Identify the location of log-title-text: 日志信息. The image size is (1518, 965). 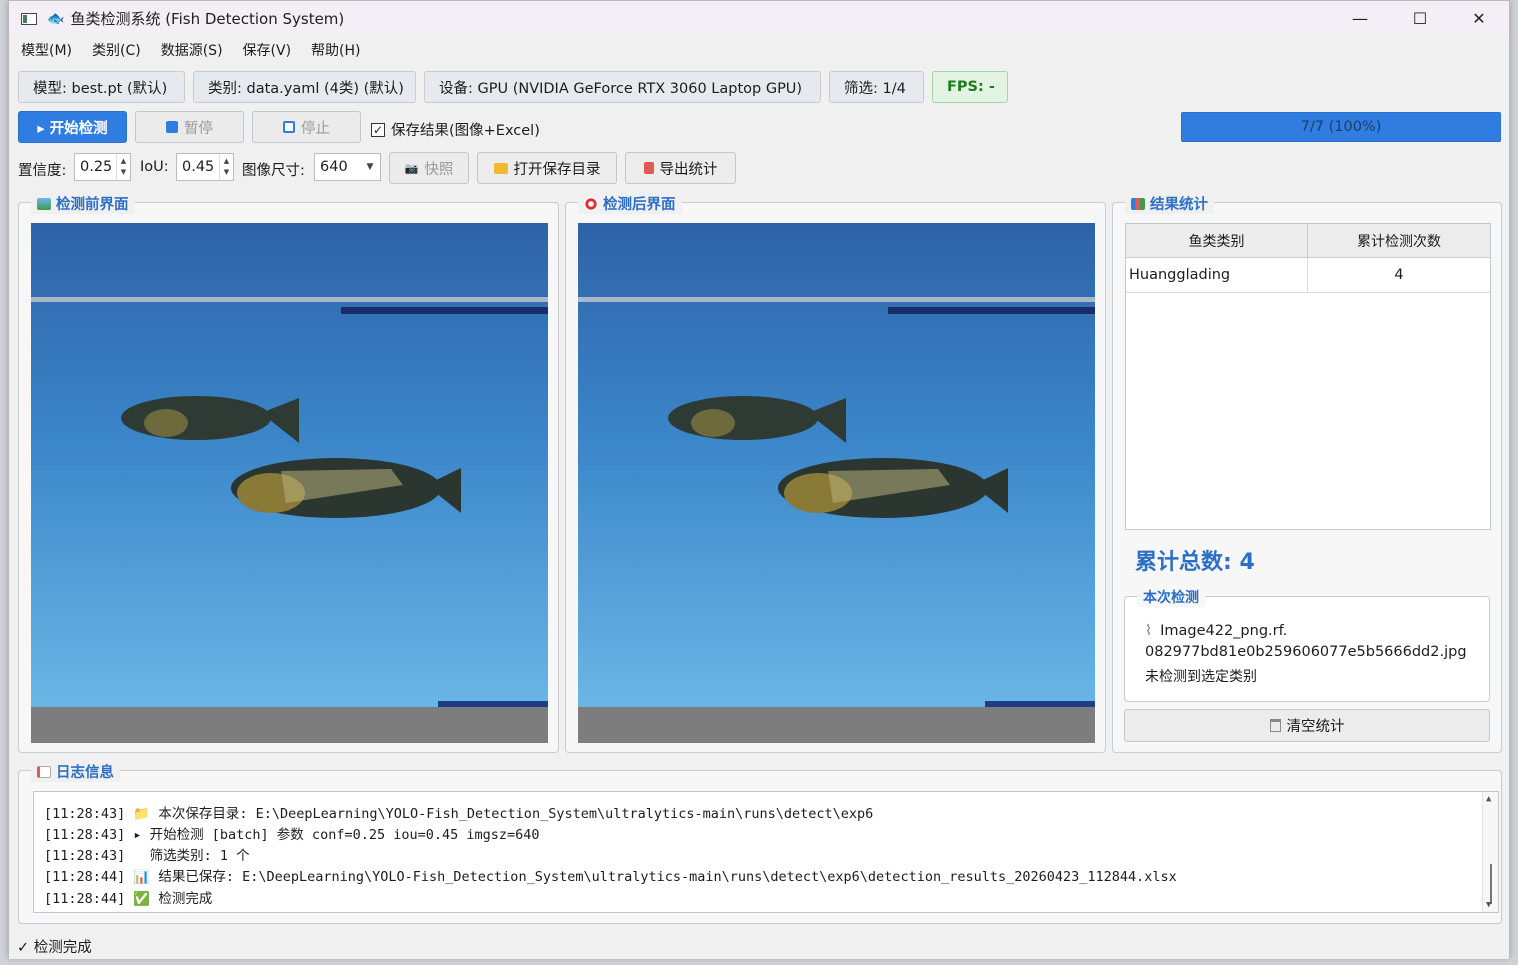
(85, 773).